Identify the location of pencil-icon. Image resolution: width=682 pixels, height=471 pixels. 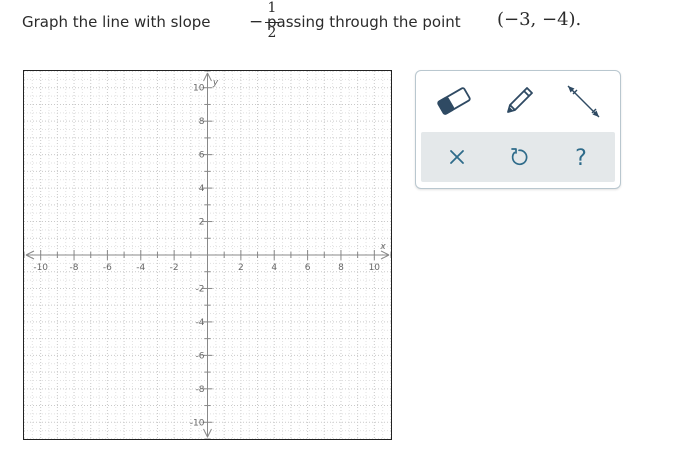
(520, 100).